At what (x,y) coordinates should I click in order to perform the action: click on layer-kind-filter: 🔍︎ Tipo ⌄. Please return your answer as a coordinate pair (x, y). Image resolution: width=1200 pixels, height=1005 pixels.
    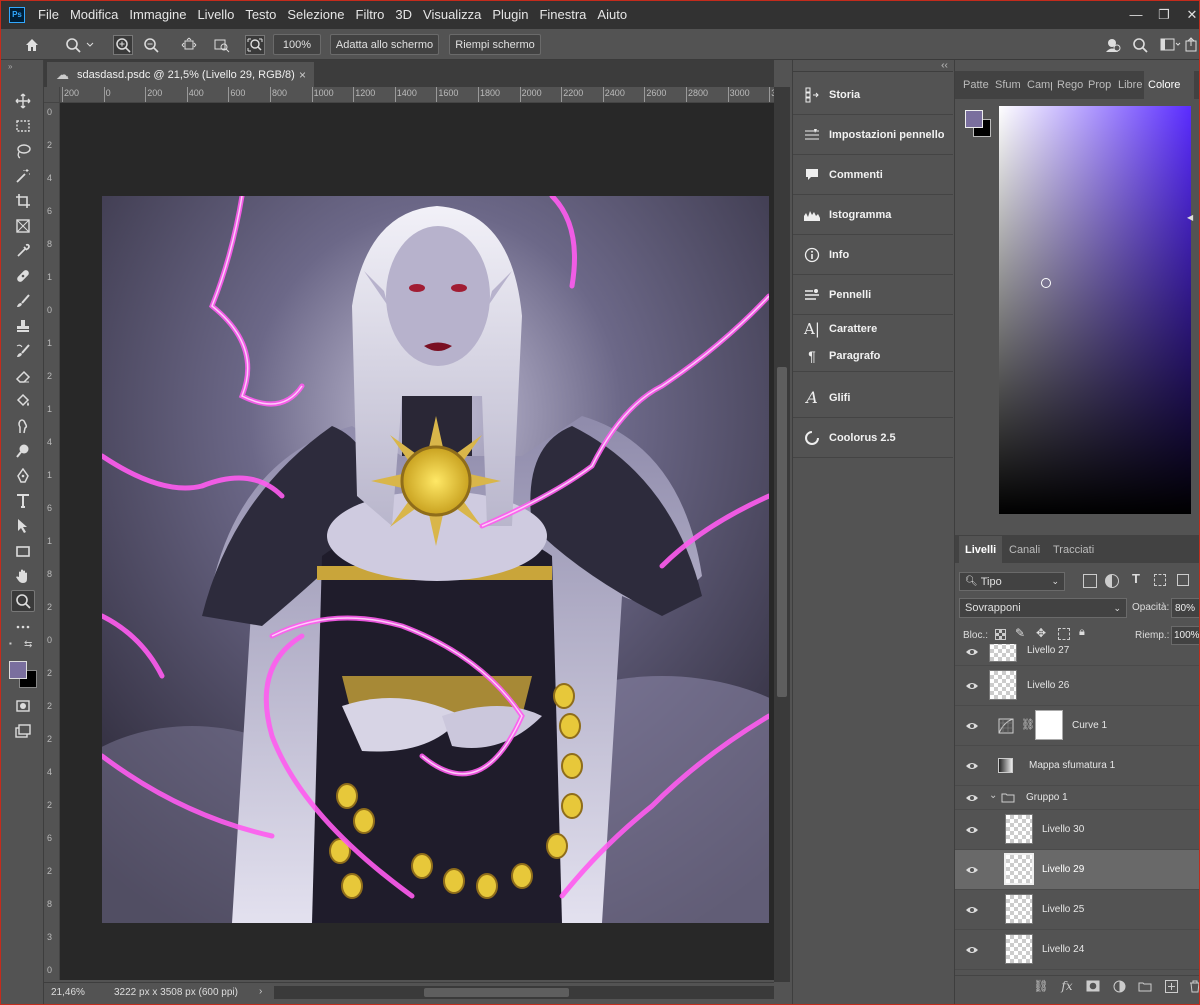
    Looking at the image, I should click on (1012, 581).